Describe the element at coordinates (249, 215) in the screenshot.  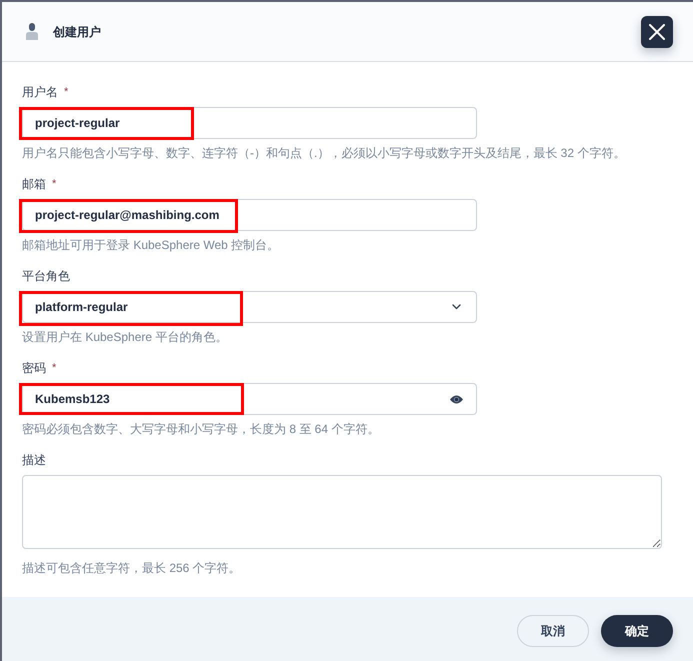
I see `text-input: project-regular@mashibing.com` at that location.